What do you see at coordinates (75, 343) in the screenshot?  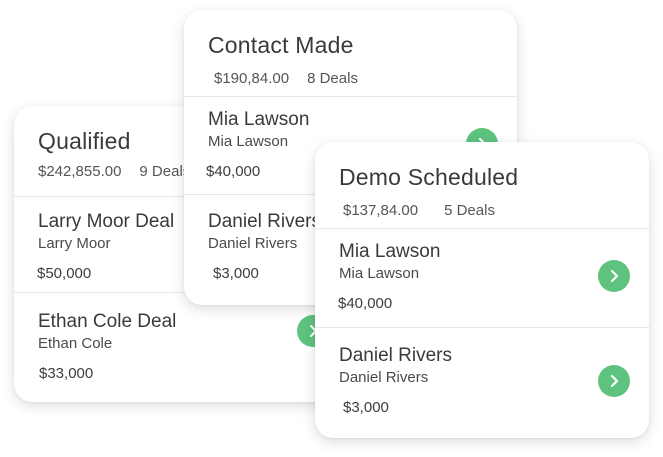 I see `deal-contact: Ethan Cole` at bounding box center [75, 343].